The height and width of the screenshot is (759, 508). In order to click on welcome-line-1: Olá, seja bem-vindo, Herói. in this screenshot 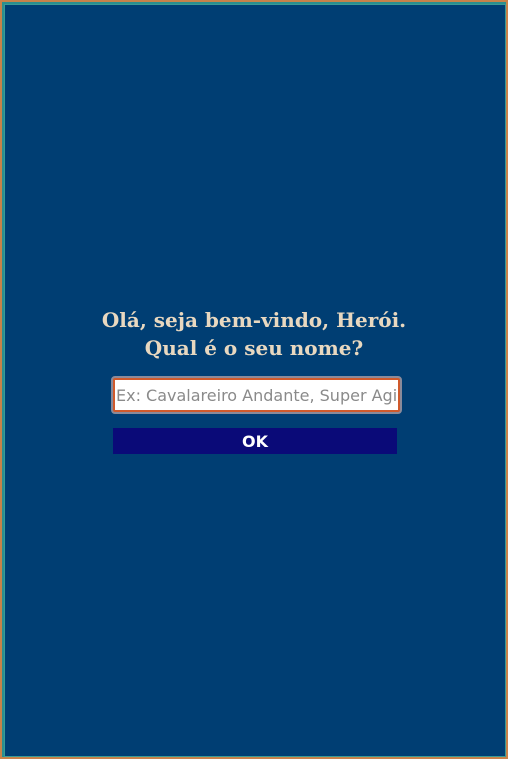, I will do `click(254, 320)`.